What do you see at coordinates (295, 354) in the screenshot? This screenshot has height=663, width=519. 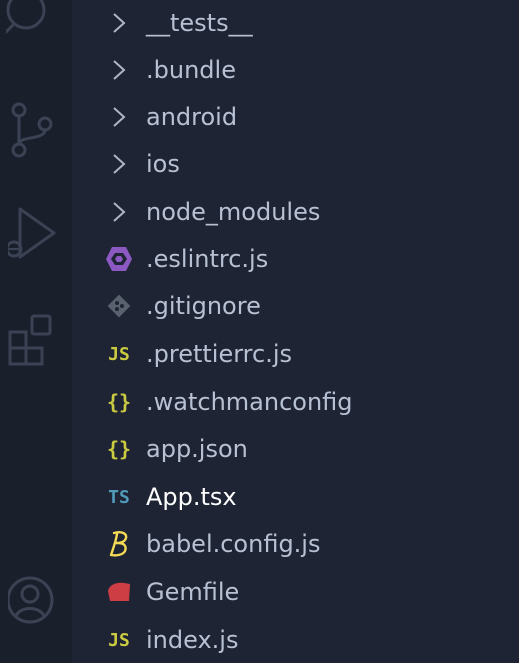 I see `file-prettierrc: JS .prettierrc.js` at bounding box center [295, 354].